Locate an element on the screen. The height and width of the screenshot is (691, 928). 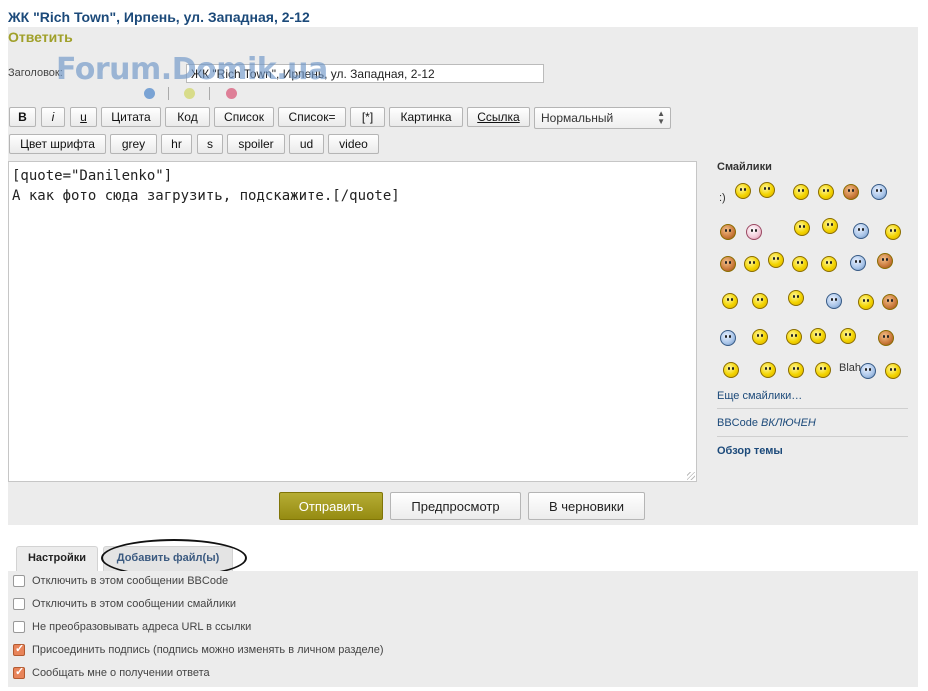
editor-line: [quote="Danilenko"] is located at coordinates (92, 176).